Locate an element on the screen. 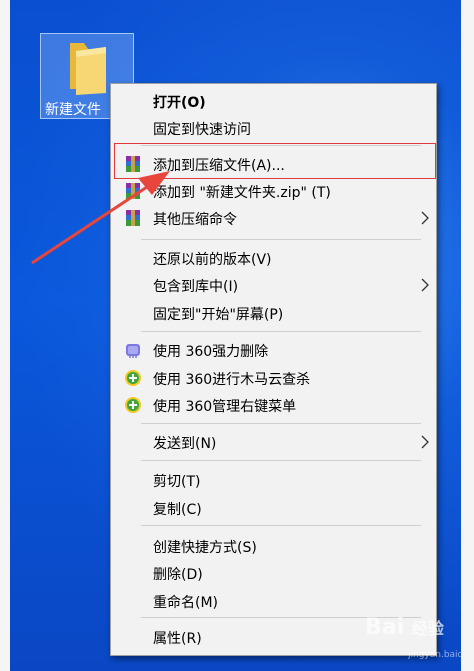  annotation-arrow-icon is located at coordinates (100, 218).